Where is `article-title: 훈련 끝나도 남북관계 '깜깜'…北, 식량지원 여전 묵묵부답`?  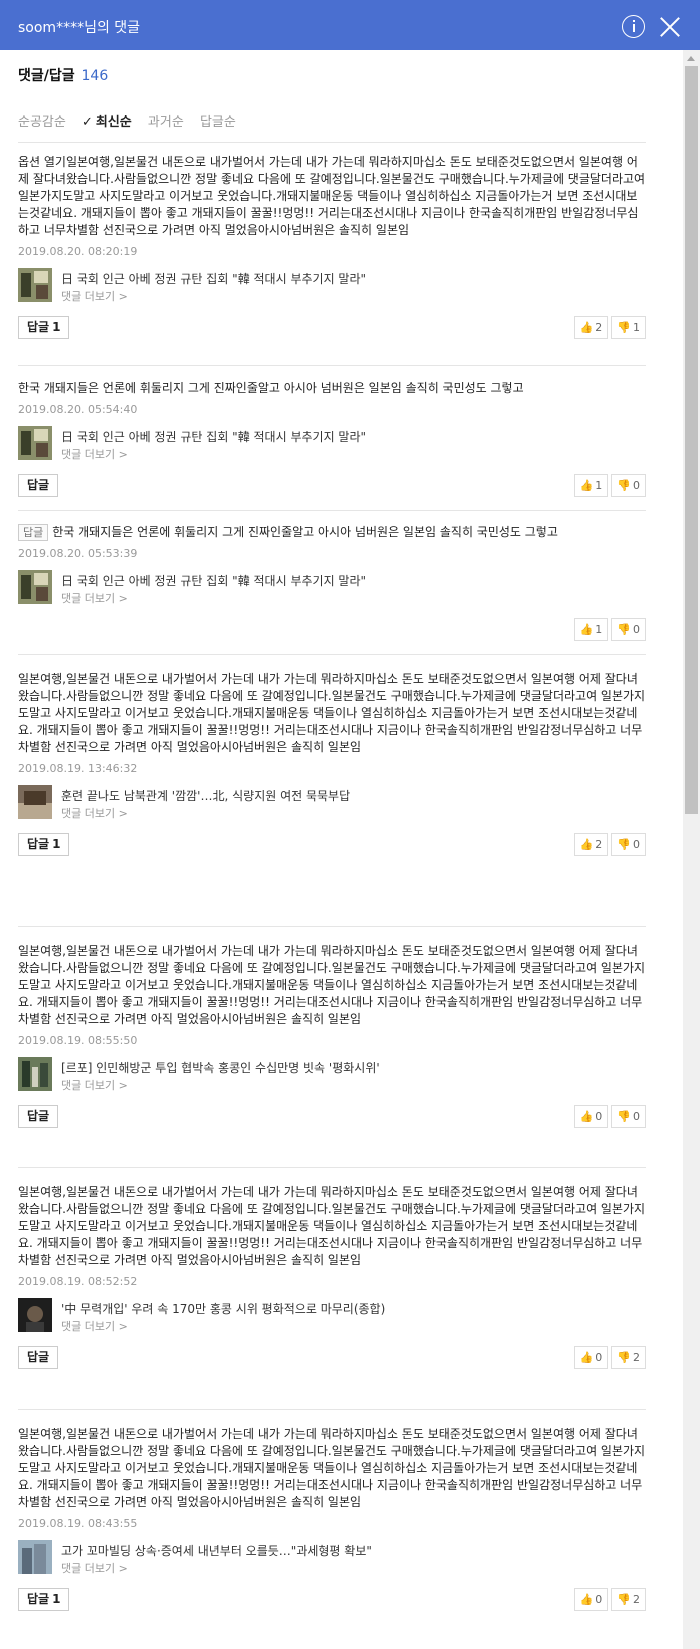
article-title: 훈련 끝나도 남북관계 '깜깜'…北, 식량지원 여전 묵묵부답 is located at coordinates (205, 795).